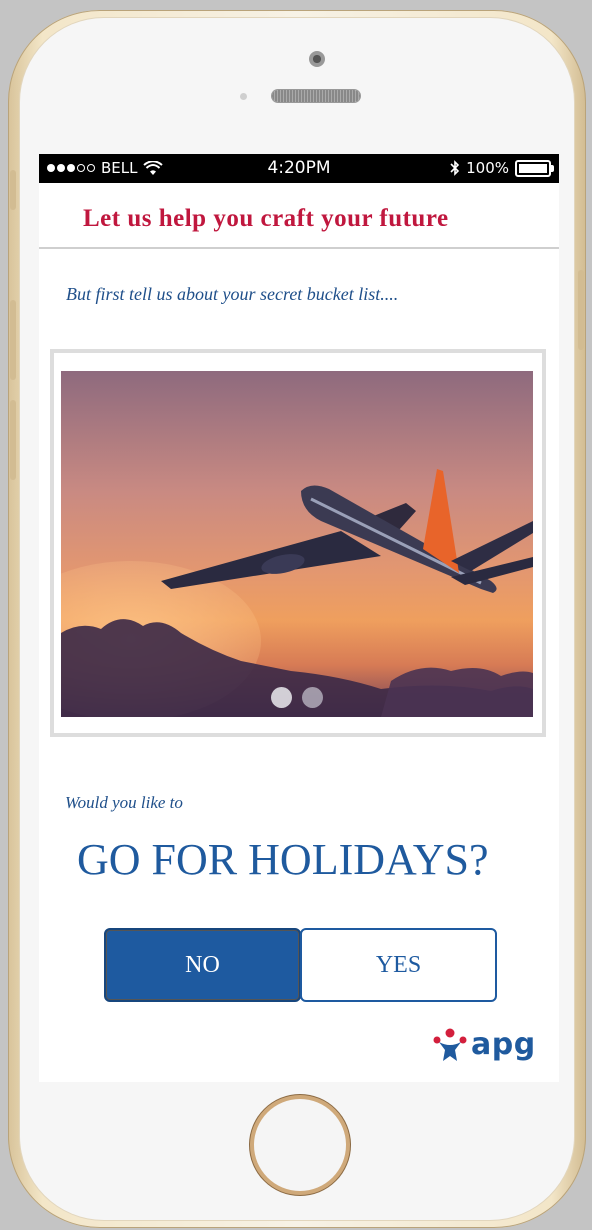 Image resolution: width=592 pixels, height=1230 pixels. What do you see at coordinates (124, 802) in the screenshot?
I see `question-intro: Would you like to` at bounding box center [124, 802].